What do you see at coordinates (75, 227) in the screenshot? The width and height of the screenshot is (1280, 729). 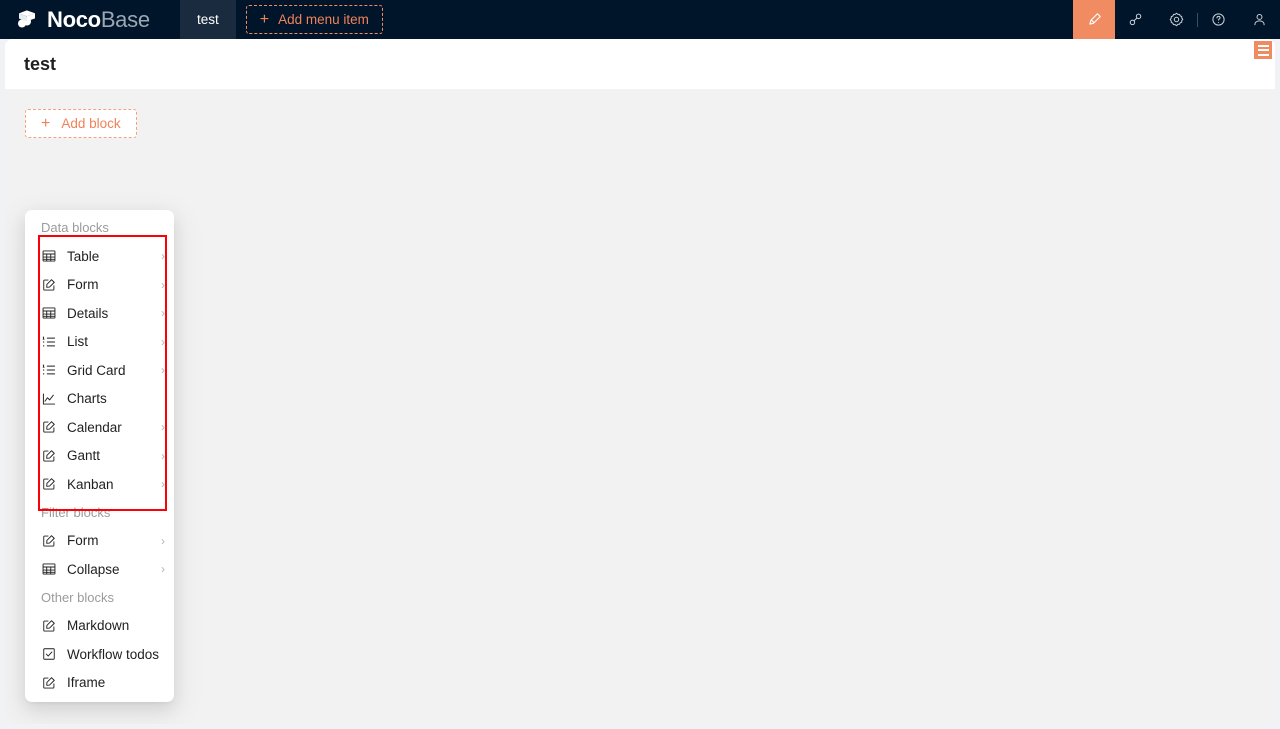 I see `menu-group-title: Data blocks` at bounding box center [75, 227].